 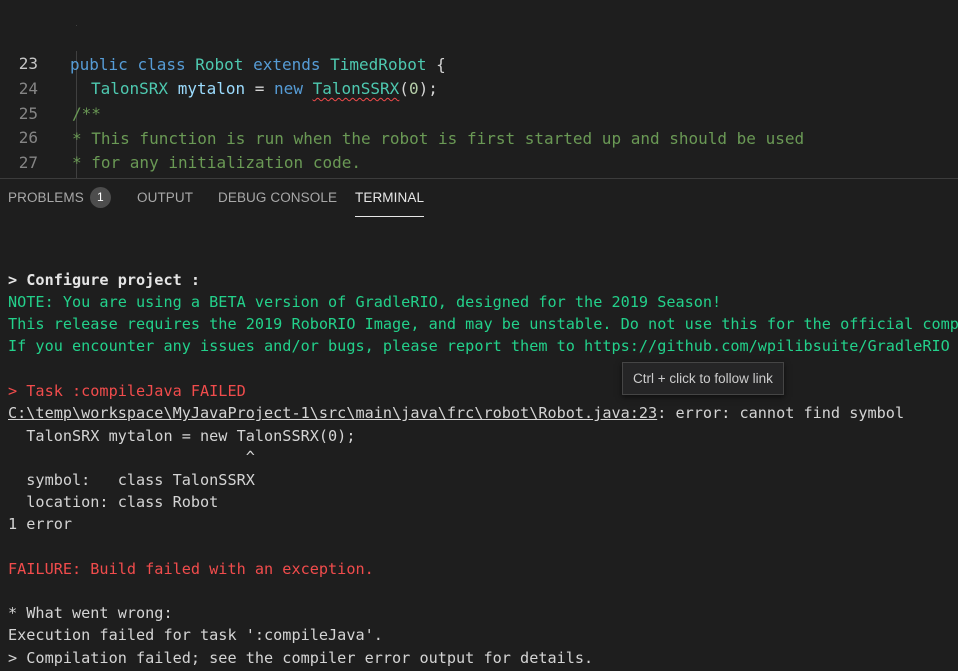 I want to click on terminal-text: FAILURE: Build failed with an exception., so click(x=191, y=569).